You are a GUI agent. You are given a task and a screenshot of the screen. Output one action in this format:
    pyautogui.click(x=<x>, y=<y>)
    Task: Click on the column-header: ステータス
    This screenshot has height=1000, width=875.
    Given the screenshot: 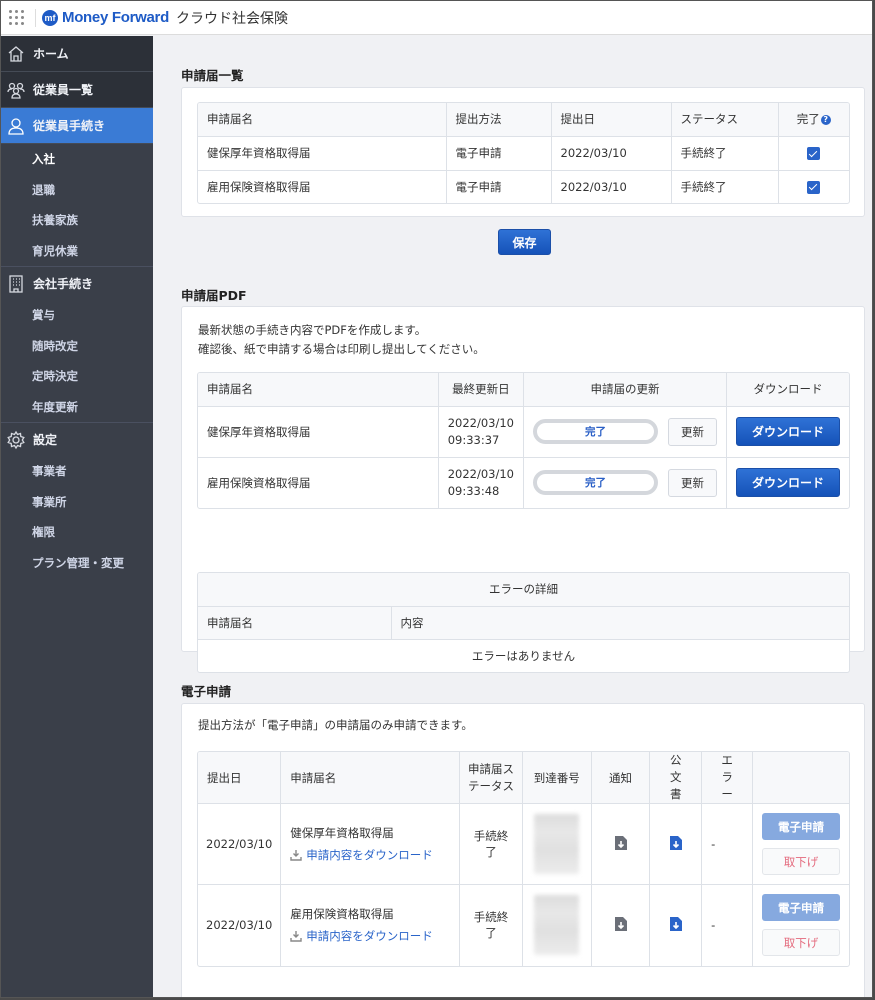 What is the action you would take?
    pyautogui.click(x=724, y=120)
    